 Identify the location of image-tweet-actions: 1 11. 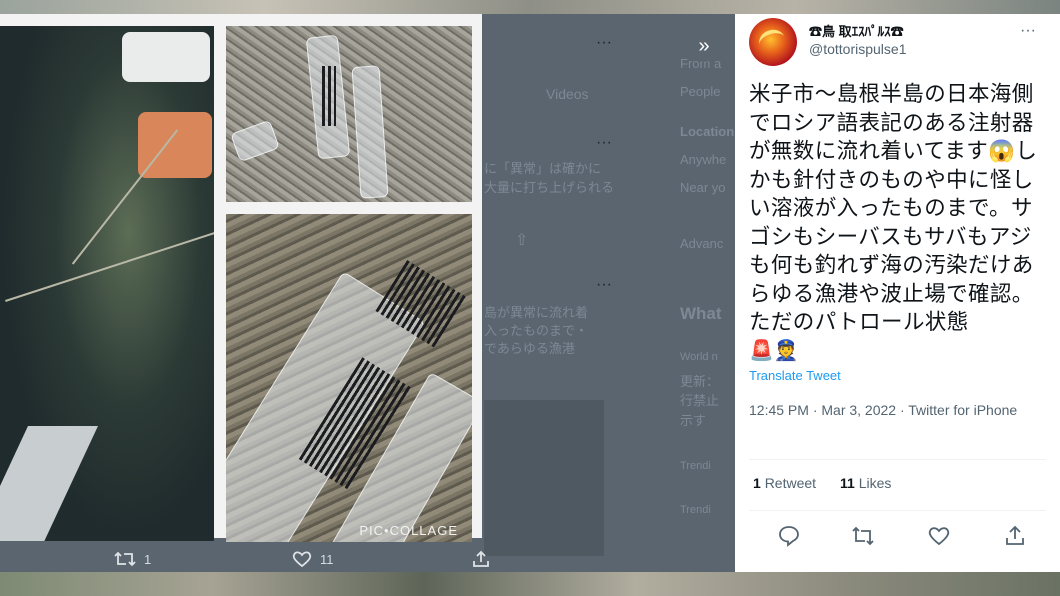
(260, 559).